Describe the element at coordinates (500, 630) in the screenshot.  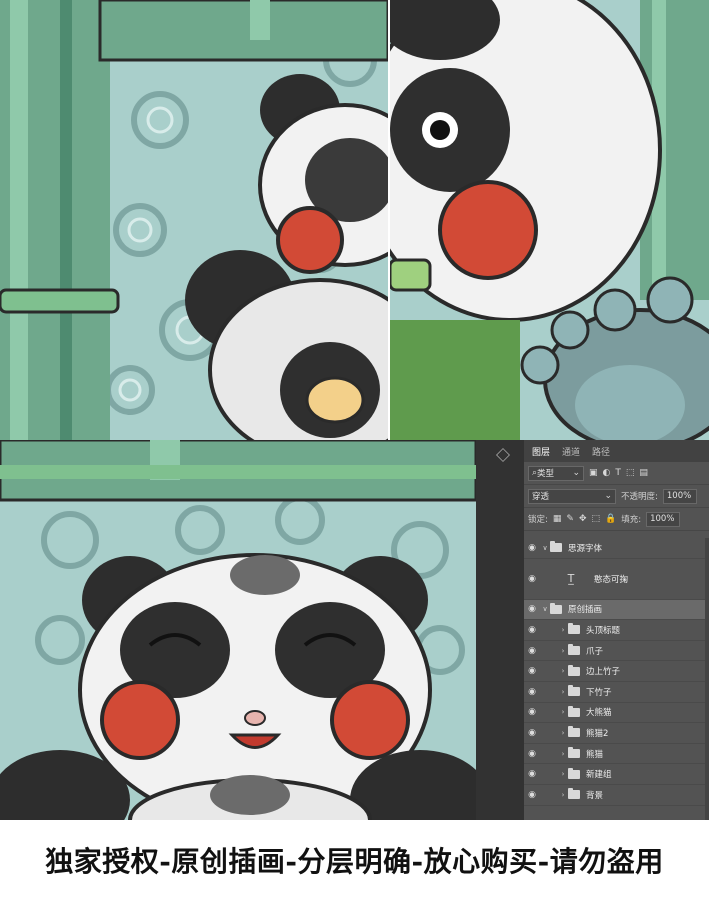
I see `ps-side-strip` at that location.